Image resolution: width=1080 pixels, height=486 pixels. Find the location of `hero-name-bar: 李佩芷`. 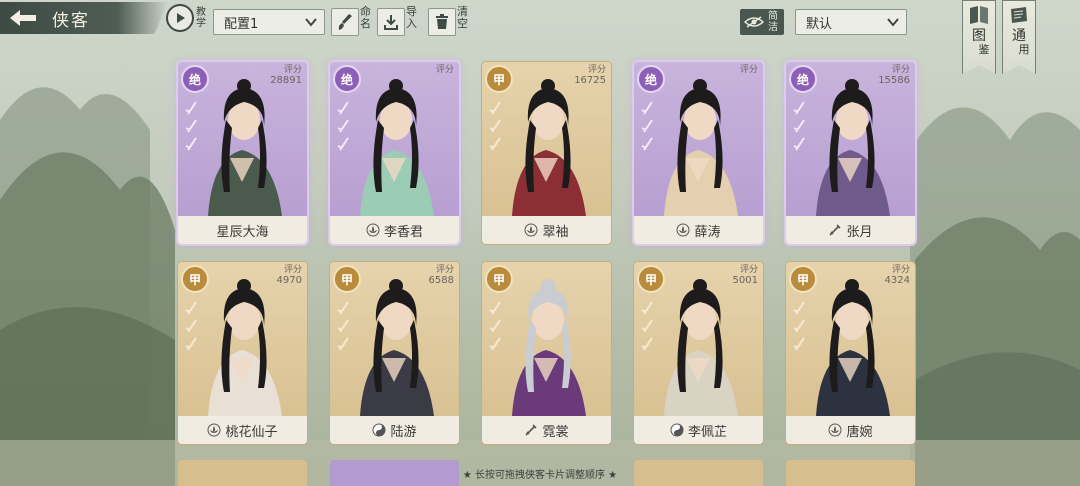

hero-name-bar: 李佩芷 is located at coordinates (698, 430).